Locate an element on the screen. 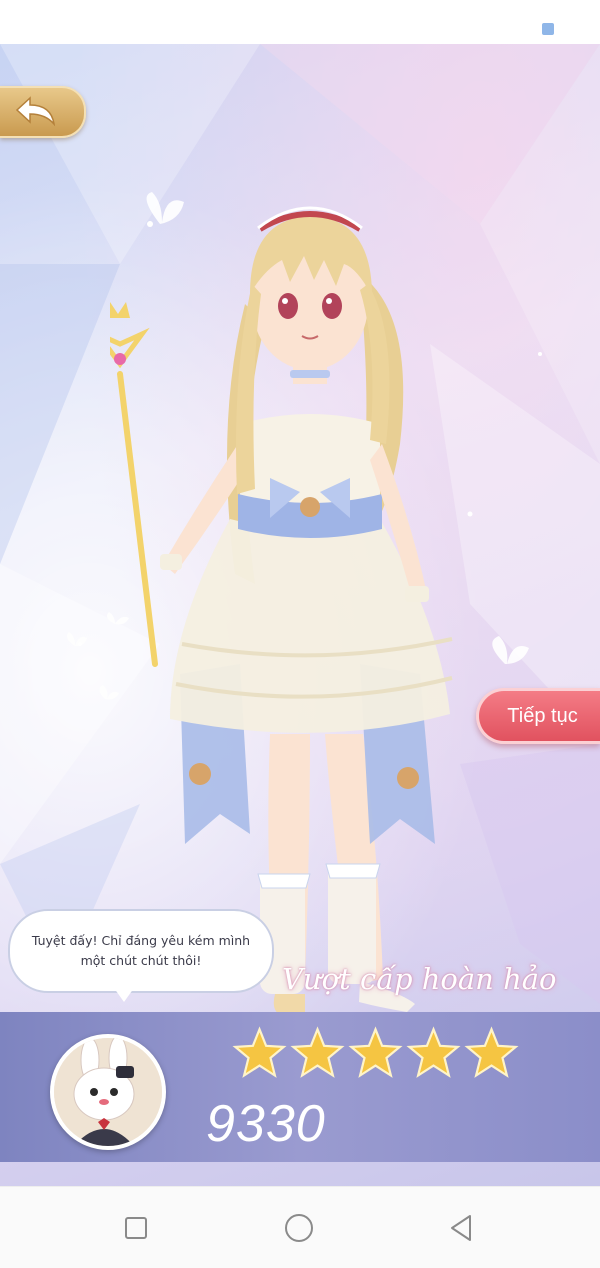 The width and height of the screenshot is (600, 1268). circle-icon is located at coordinates (299, 1228).